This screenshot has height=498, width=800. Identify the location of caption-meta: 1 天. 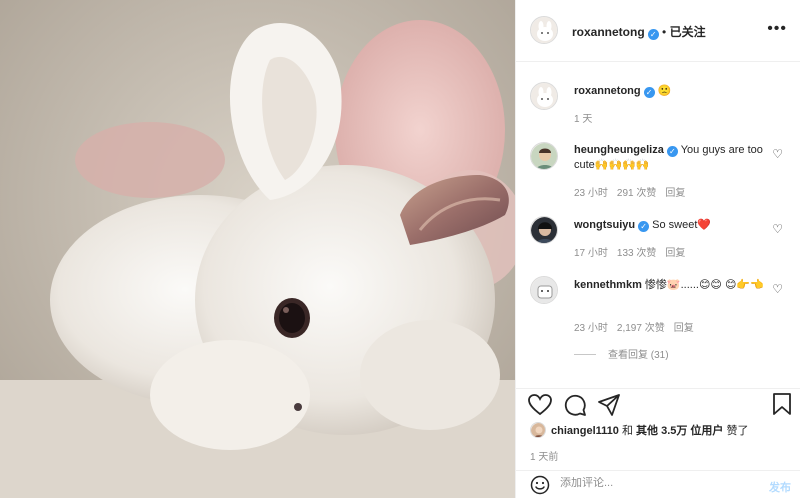
(587, 117).